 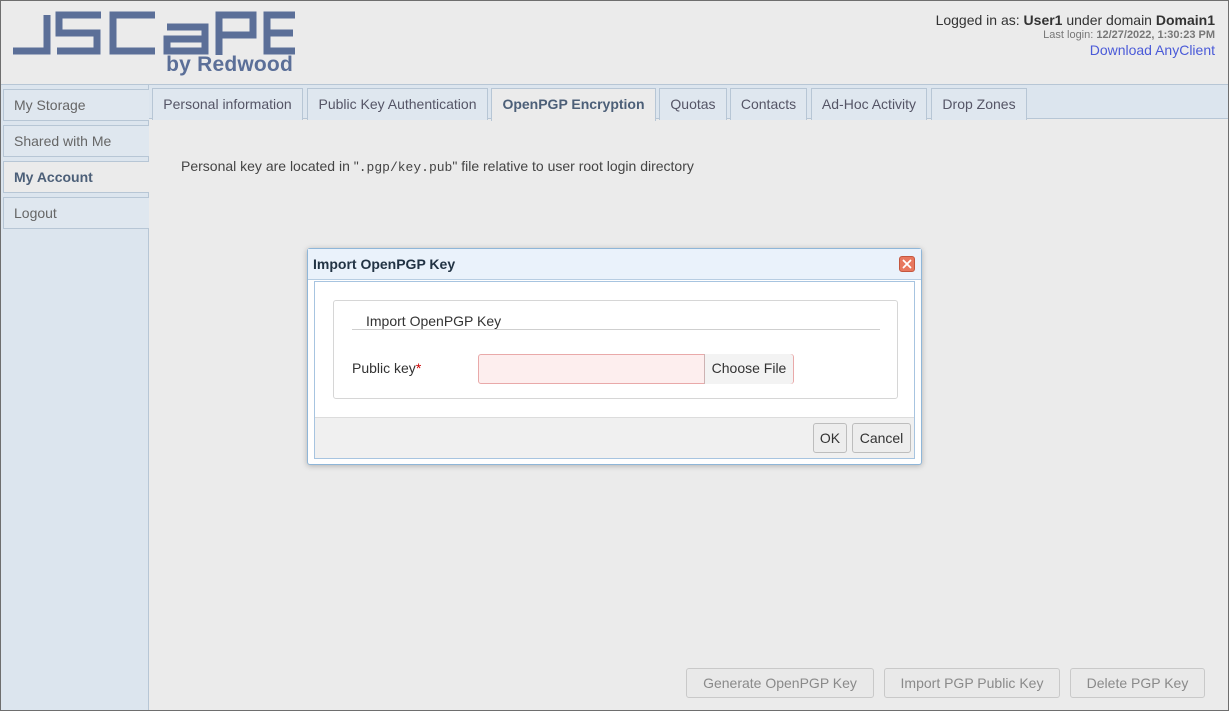 I want to click on required-marker: *, so click(x=418, y=368).